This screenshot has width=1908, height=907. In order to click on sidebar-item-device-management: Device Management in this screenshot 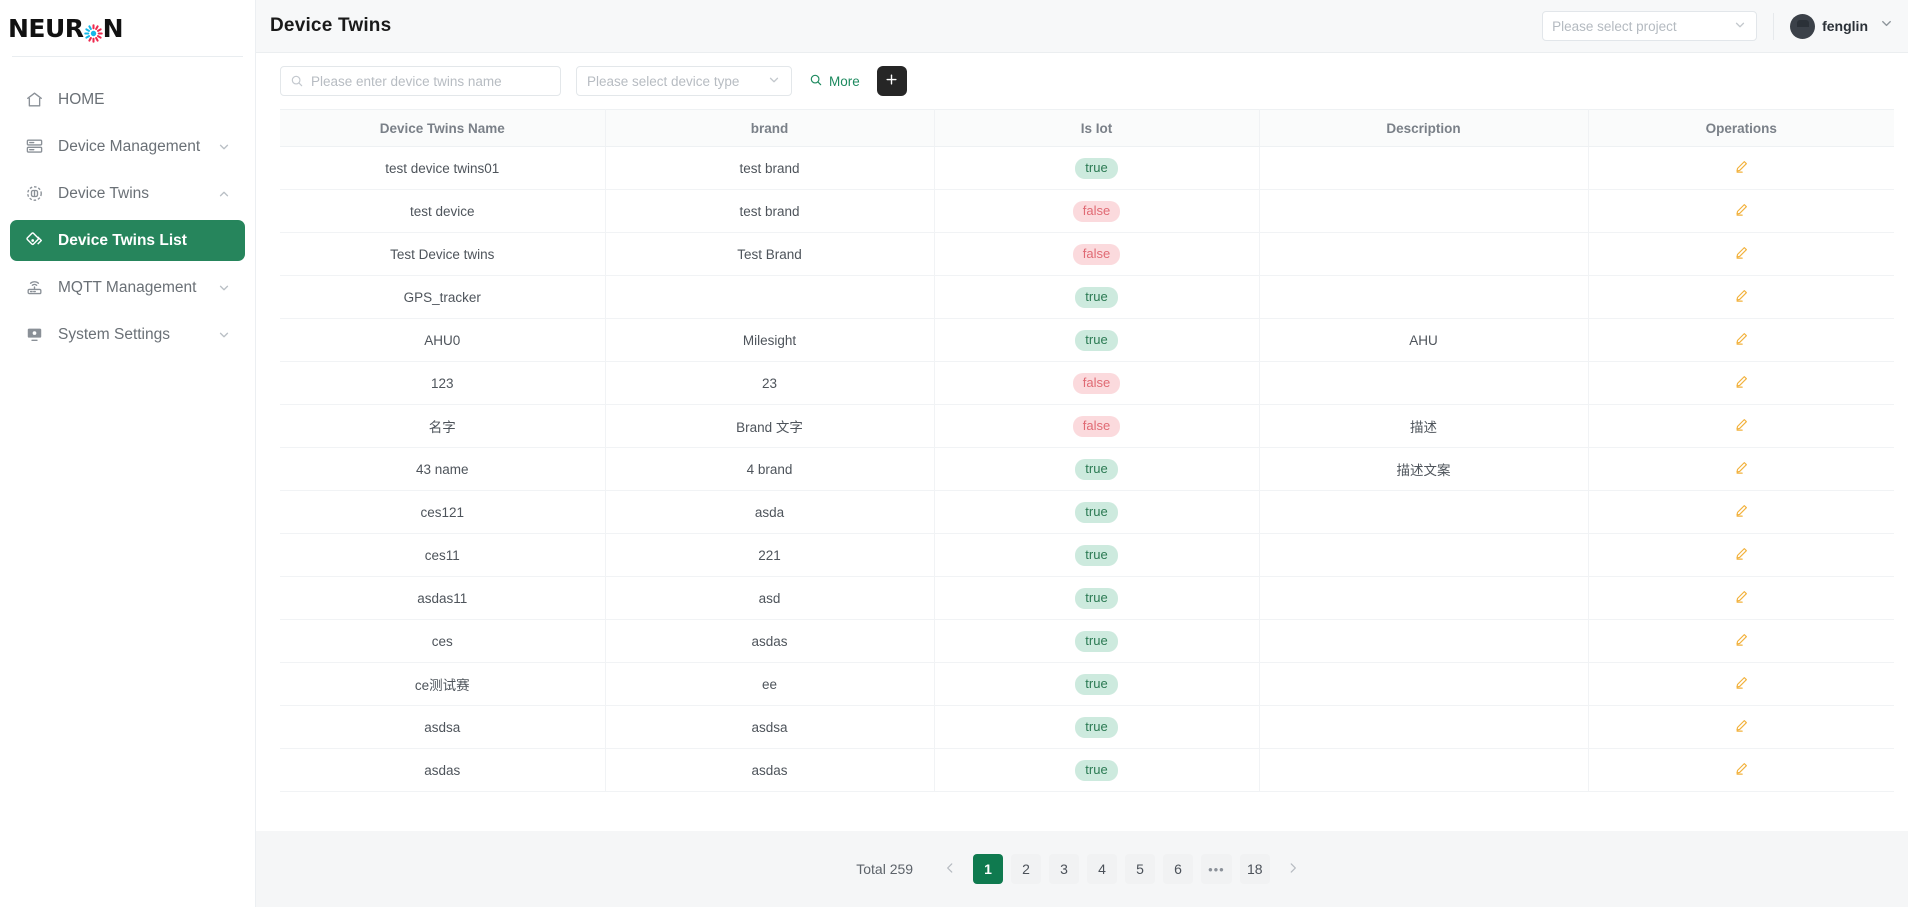, I will do `click(127, 146)`.